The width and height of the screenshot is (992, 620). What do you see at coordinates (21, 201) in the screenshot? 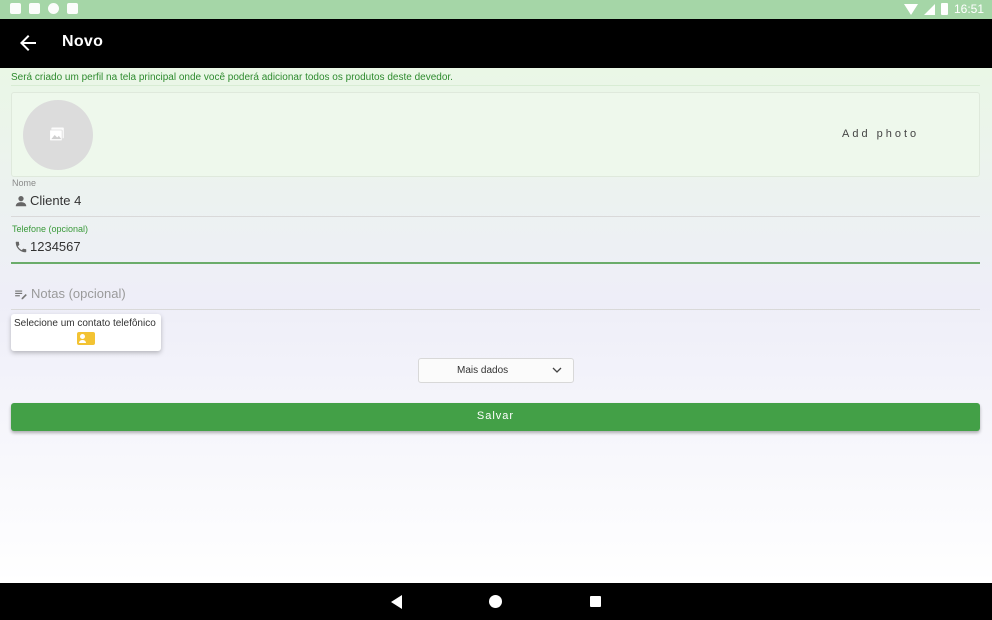
I see `person-icon` at bounding box center [21, 201].